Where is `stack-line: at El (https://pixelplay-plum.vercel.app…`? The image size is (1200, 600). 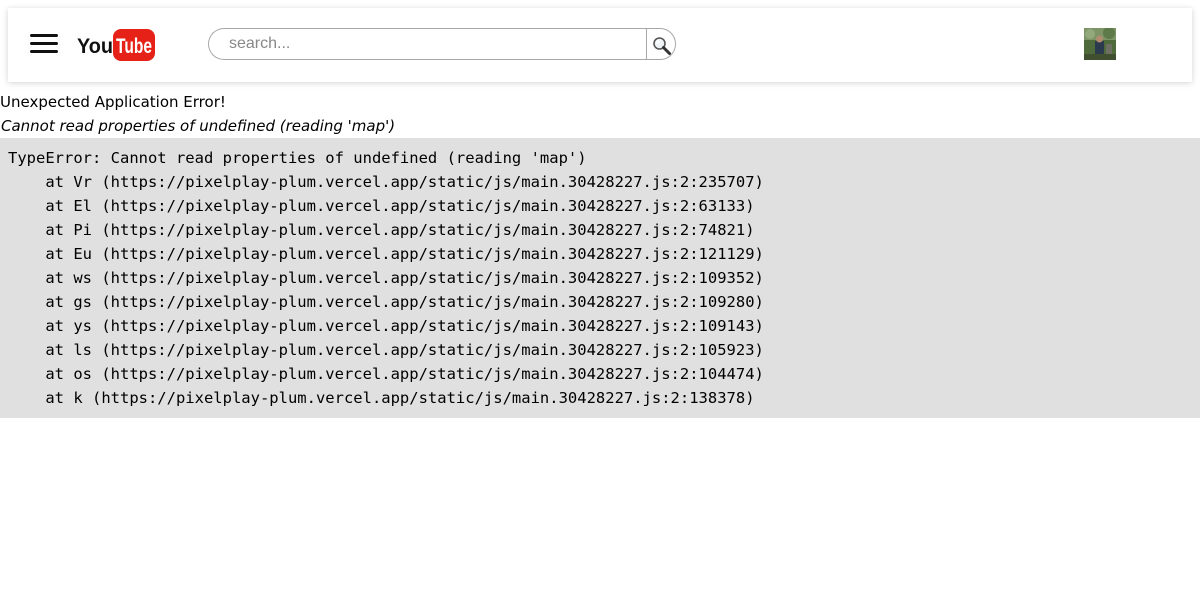
stack-line: at El (https://pixelplay-plum.vercel.app… is located at coordinates (381, 206).